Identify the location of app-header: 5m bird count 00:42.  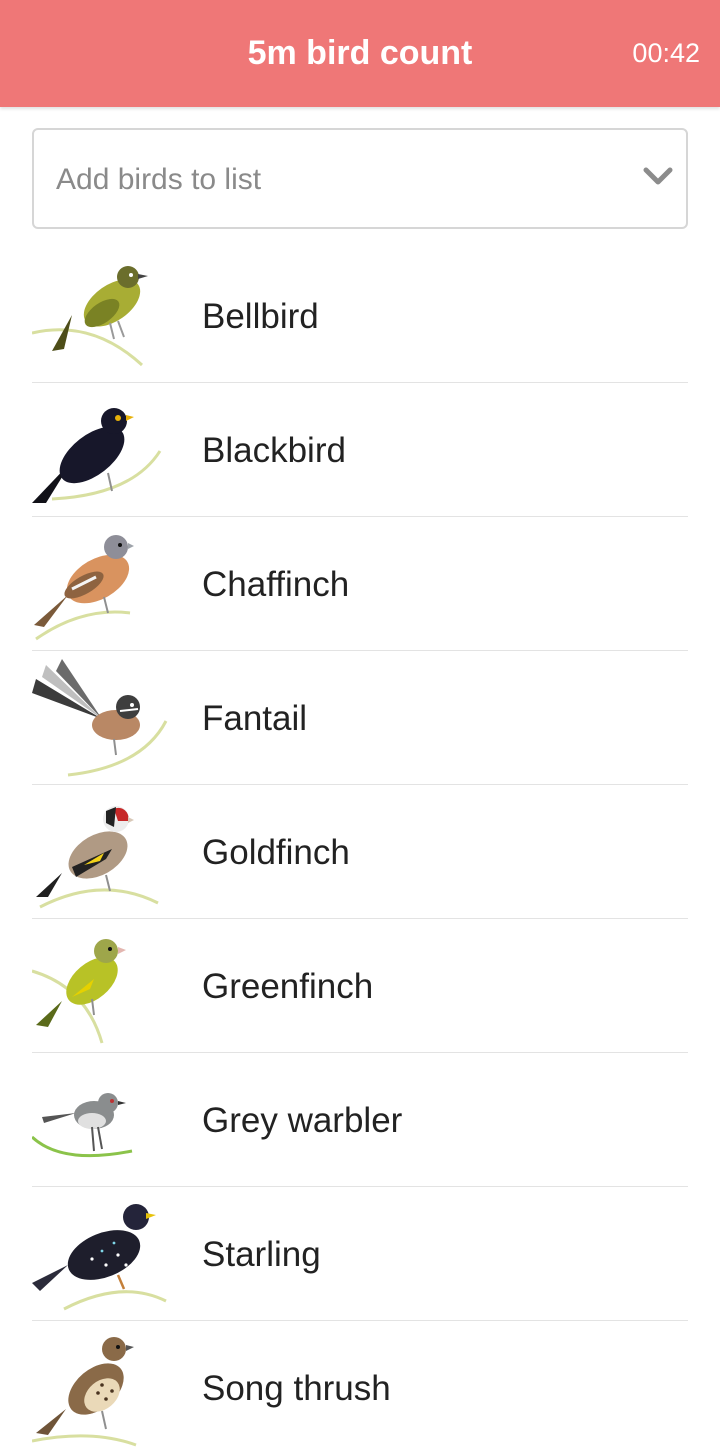
(360, 53).